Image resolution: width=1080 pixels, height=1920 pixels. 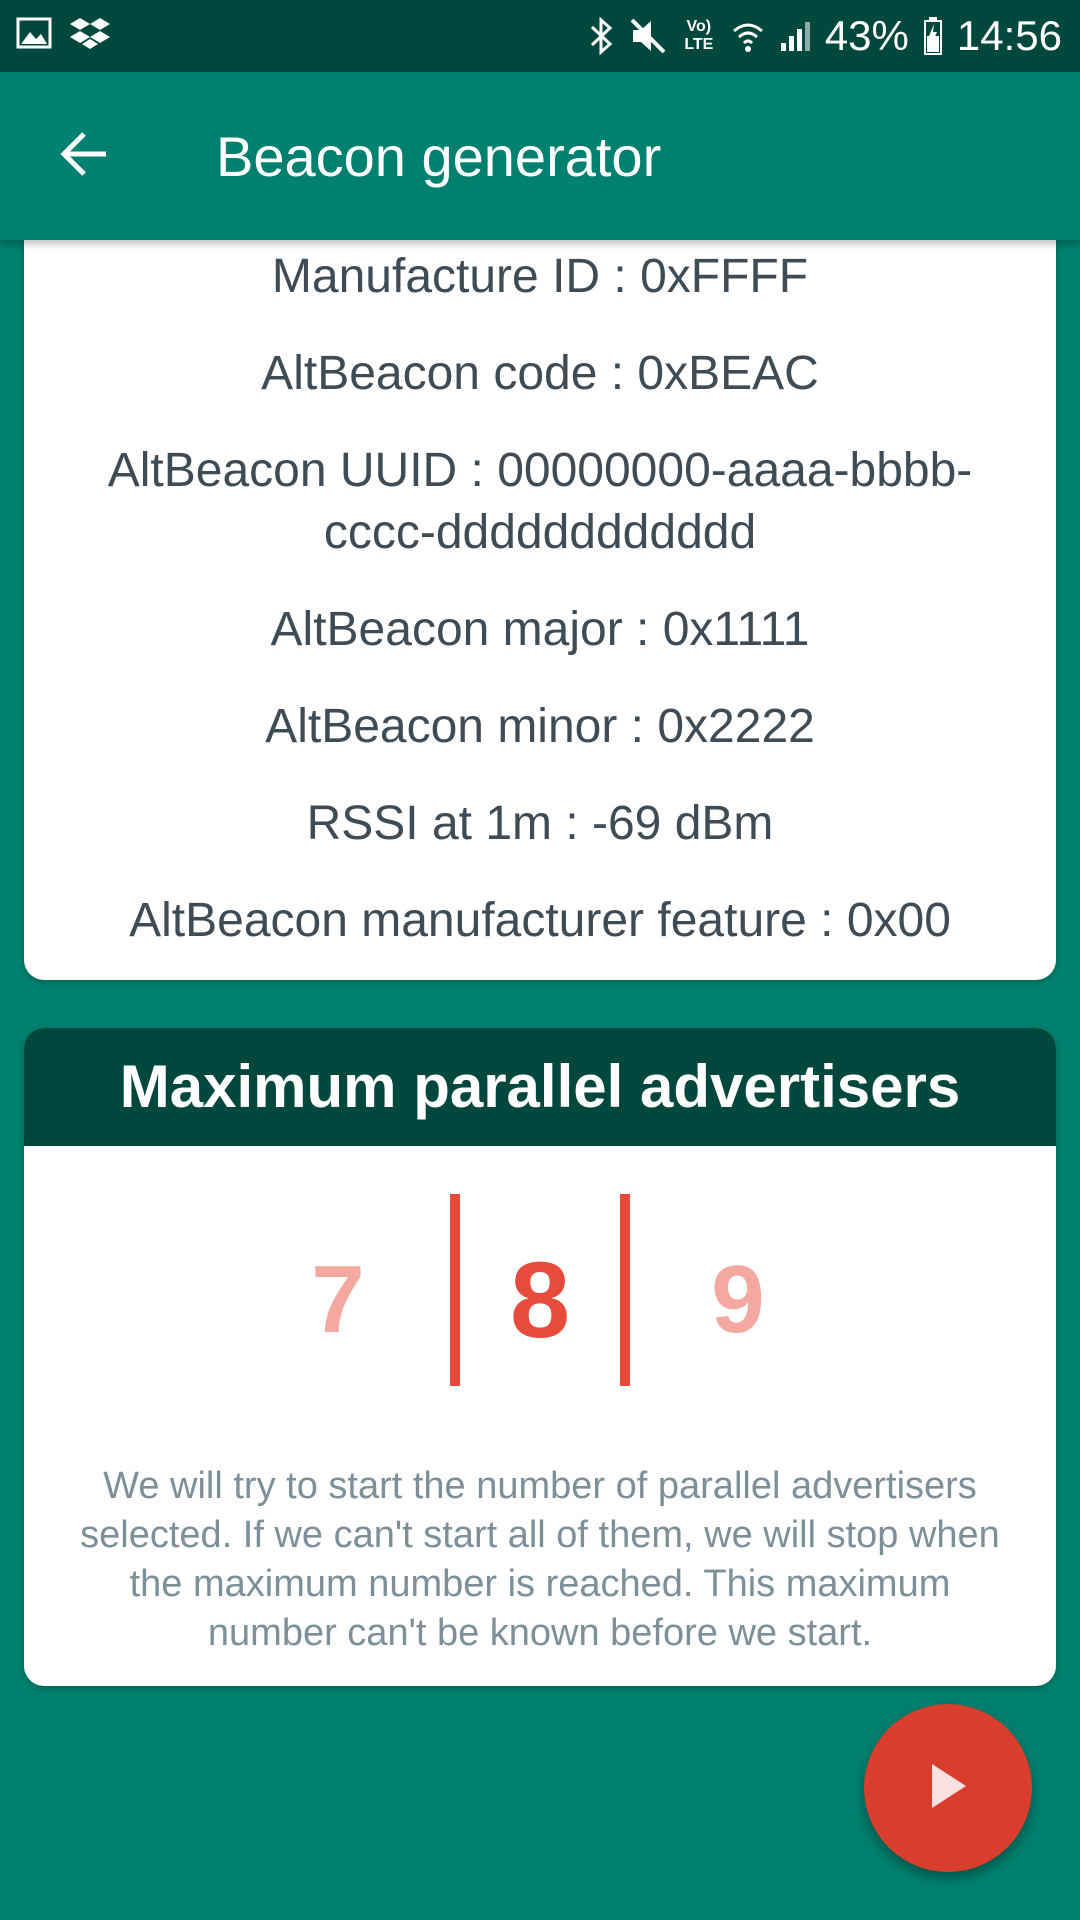 I want to click on beacon-uuid-text-continued: cccc-dddddddddddd, so click(x=540, y=532).